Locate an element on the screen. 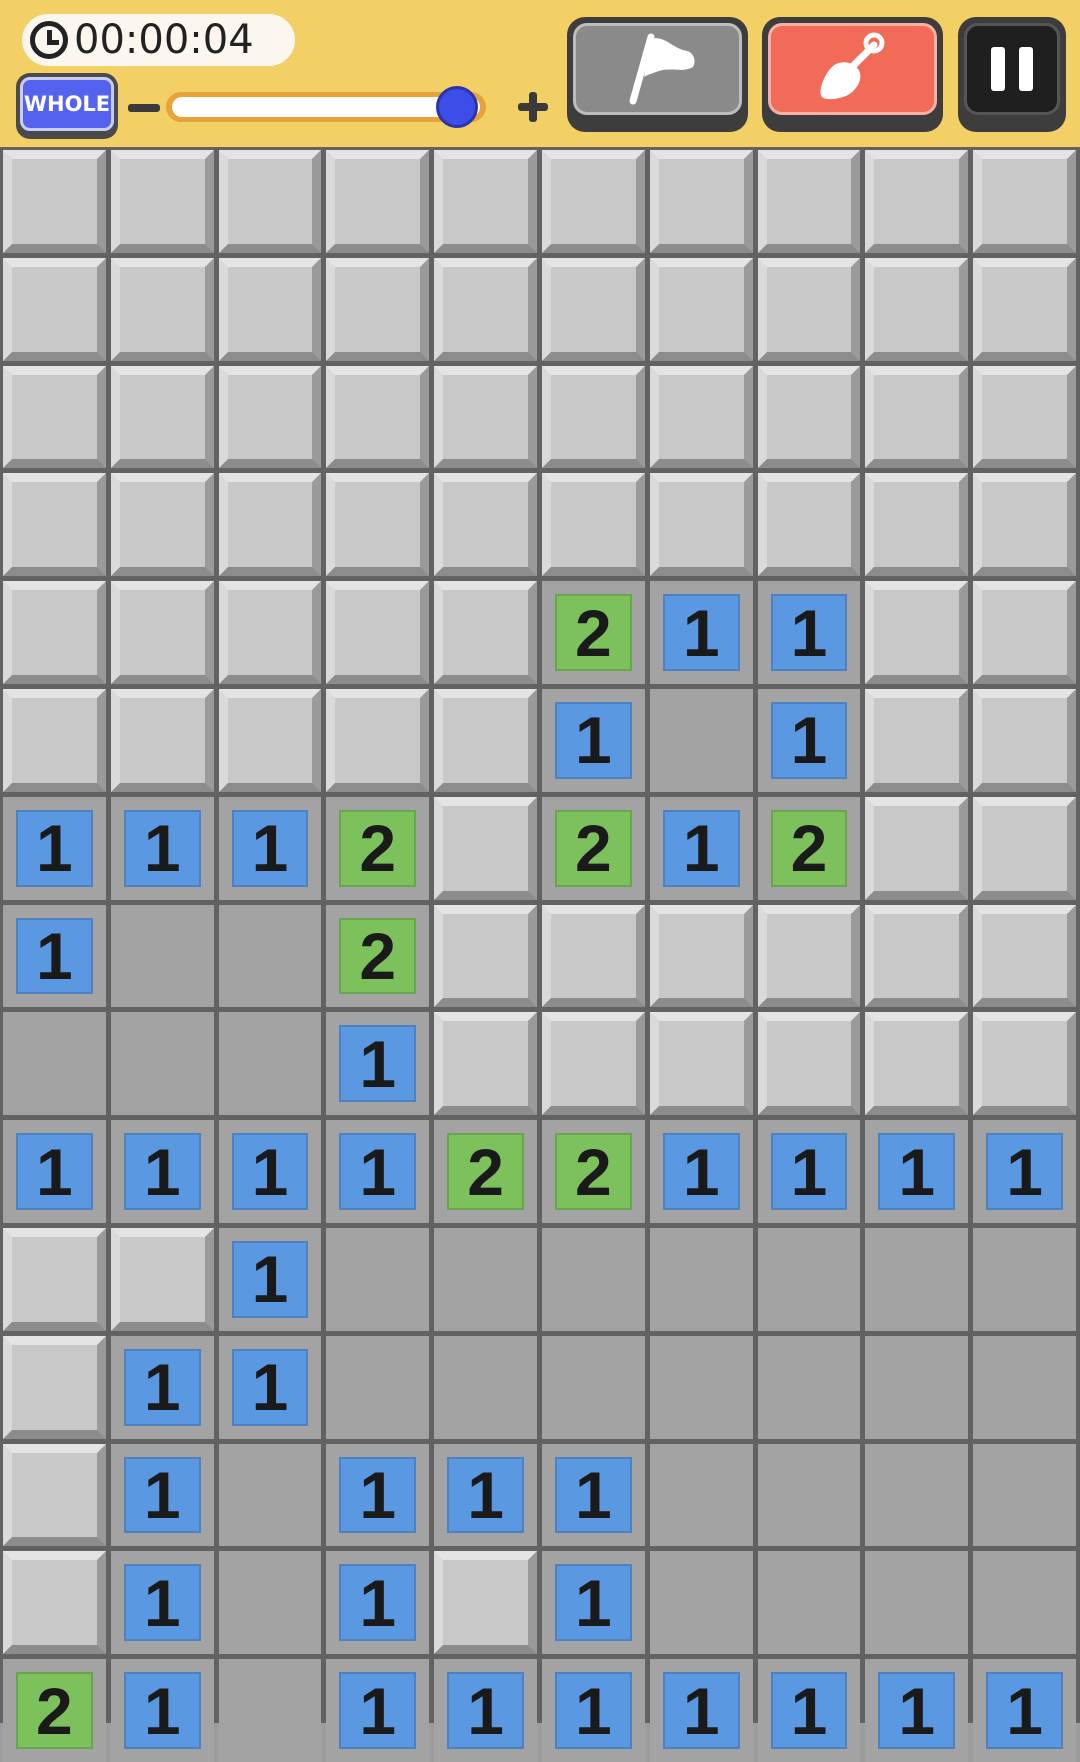 The width and height of the screenshot is (1080, 1762). number-cell: 2 is located at coordinates (54, 1710).